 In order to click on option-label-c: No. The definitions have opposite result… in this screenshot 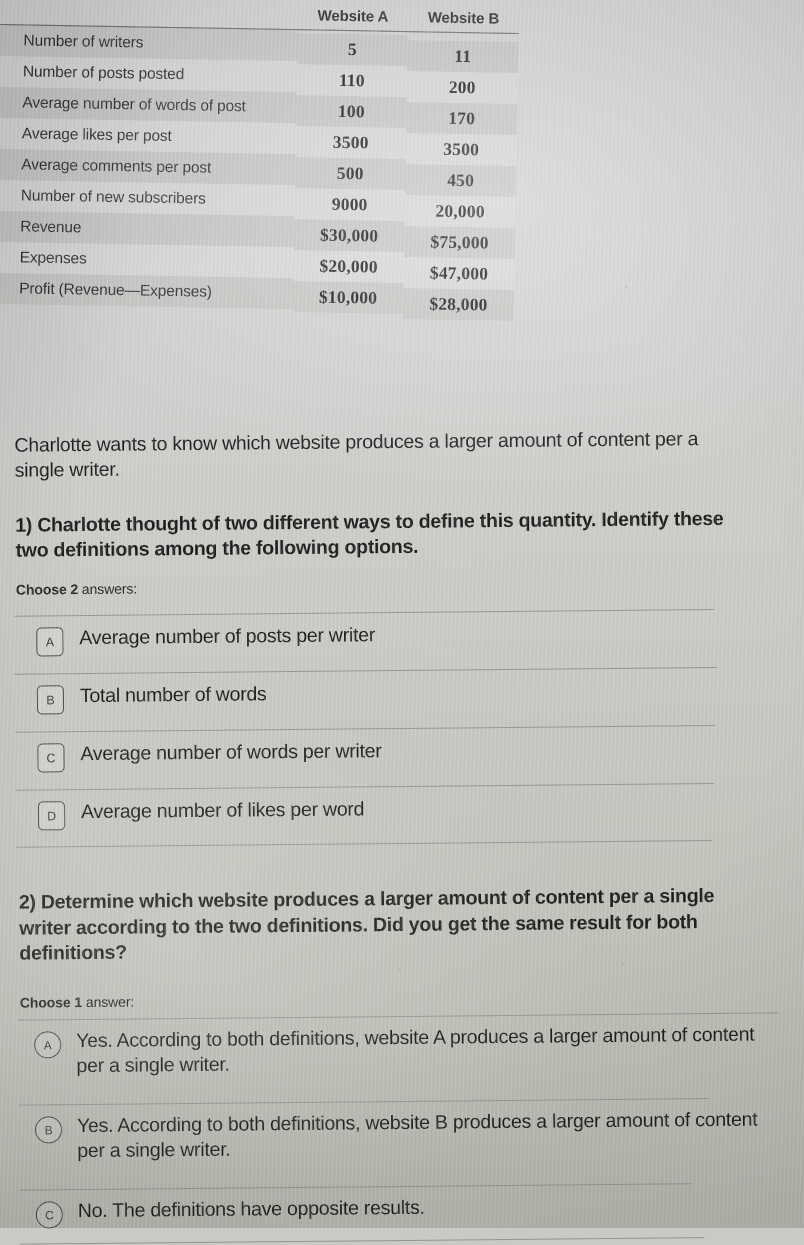, I will do `click(251, 1209)`.